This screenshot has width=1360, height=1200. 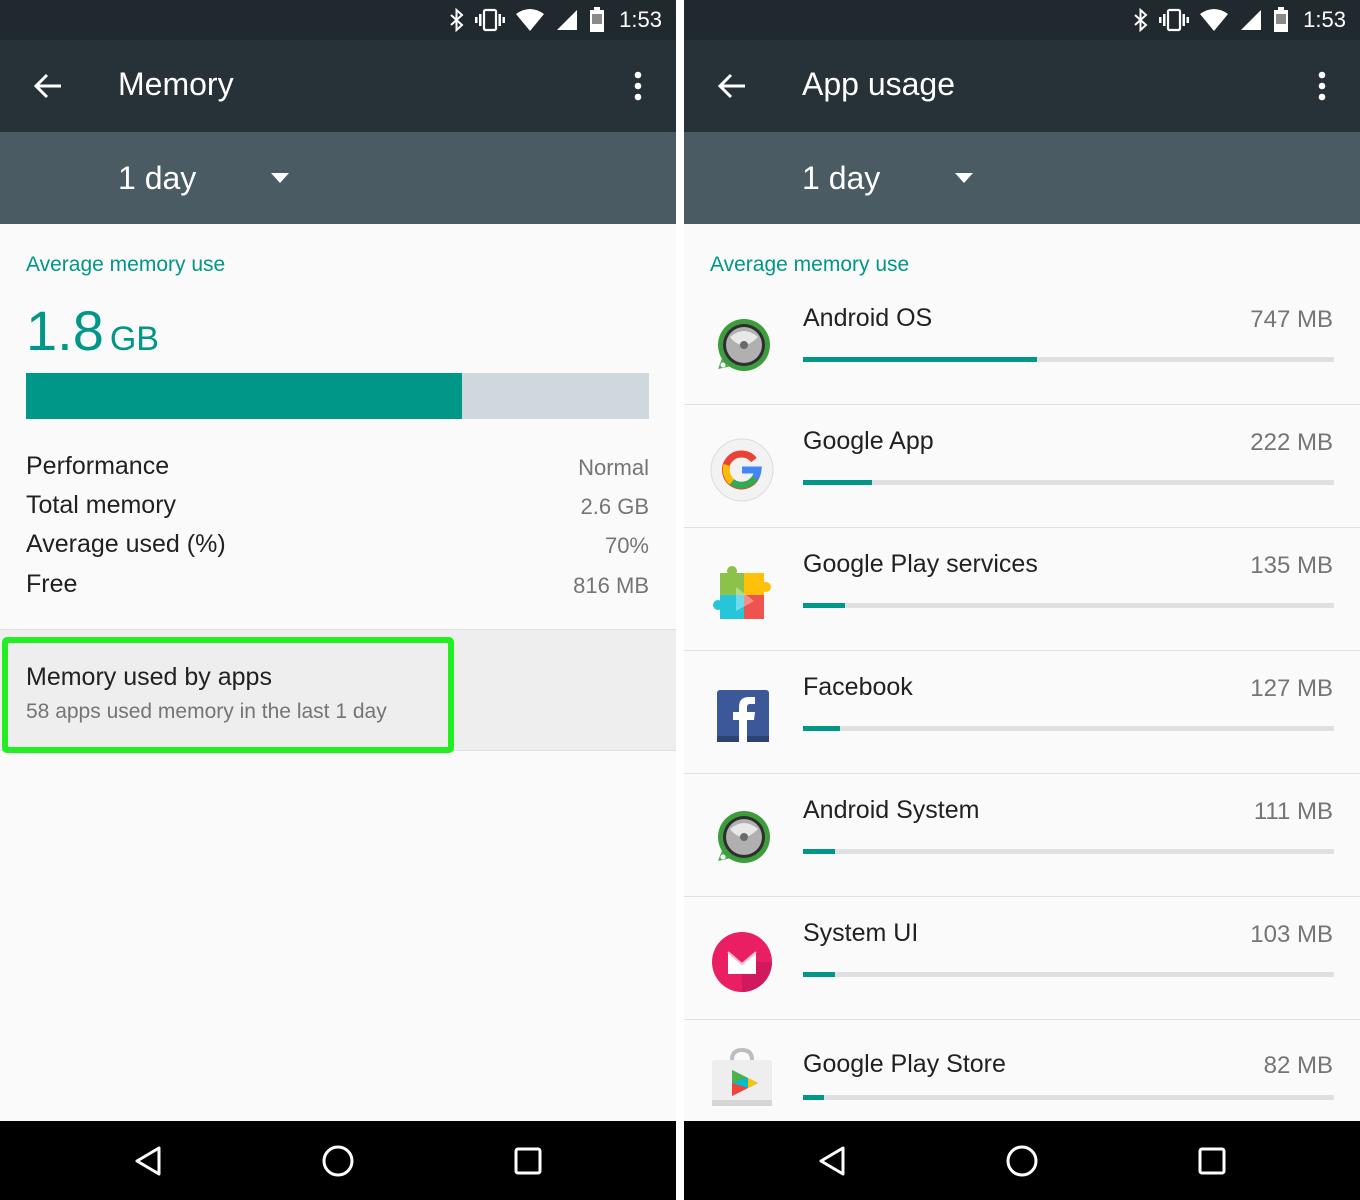 I want to click on stat-row-performance: Performance Normal, so click(x=337, y=470).